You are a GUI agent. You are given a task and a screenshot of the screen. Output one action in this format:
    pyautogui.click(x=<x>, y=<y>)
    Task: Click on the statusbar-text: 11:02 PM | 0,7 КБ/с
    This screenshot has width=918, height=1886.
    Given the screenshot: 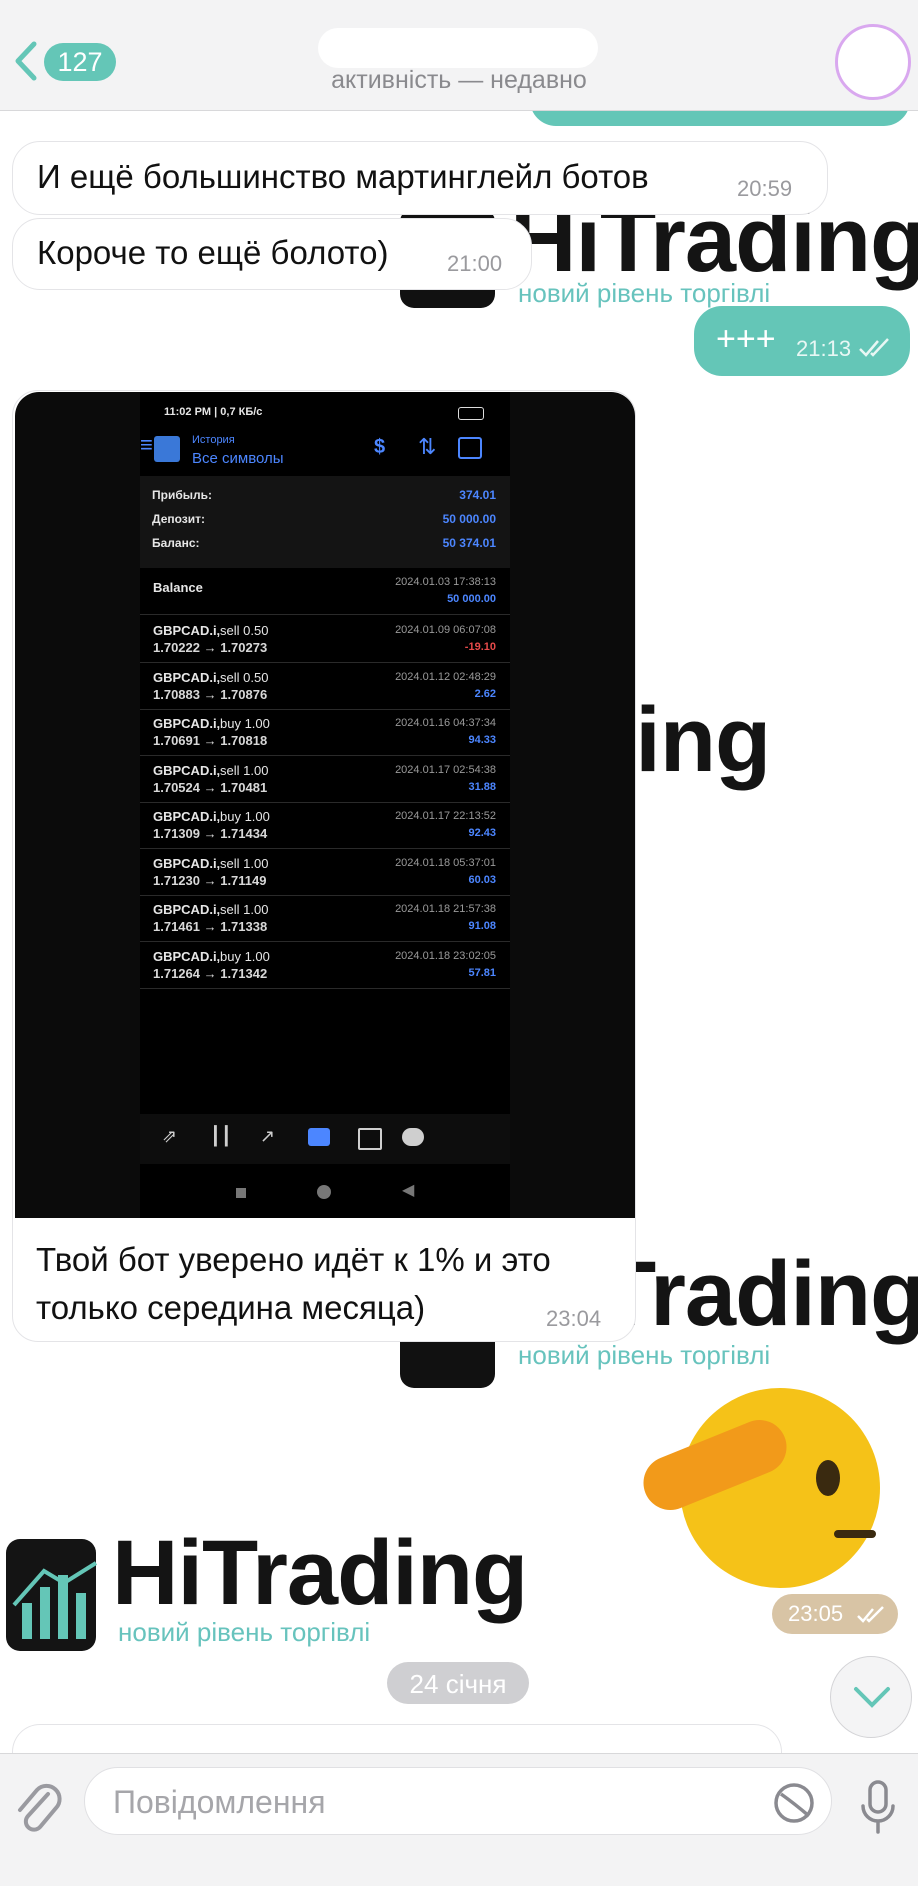 What is the action you would take?
    pyautogui.click(x=213, y=412)
    